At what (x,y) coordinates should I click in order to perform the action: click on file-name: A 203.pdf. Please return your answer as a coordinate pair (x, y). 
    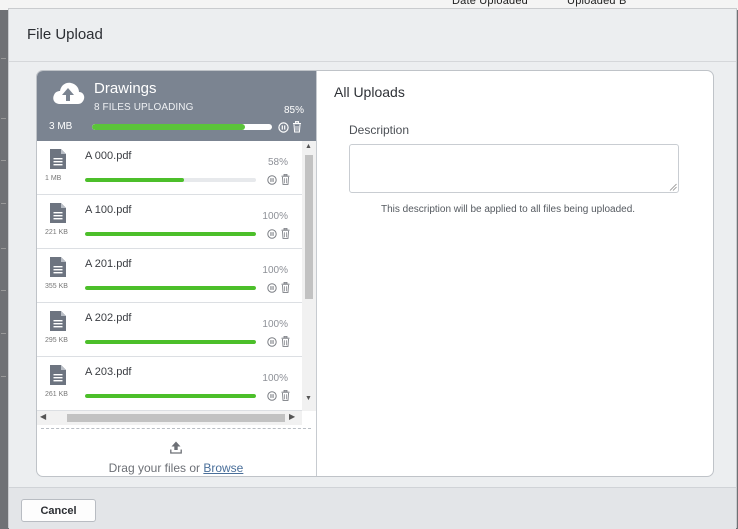
    Looking at the image, I should click on (108, 372).